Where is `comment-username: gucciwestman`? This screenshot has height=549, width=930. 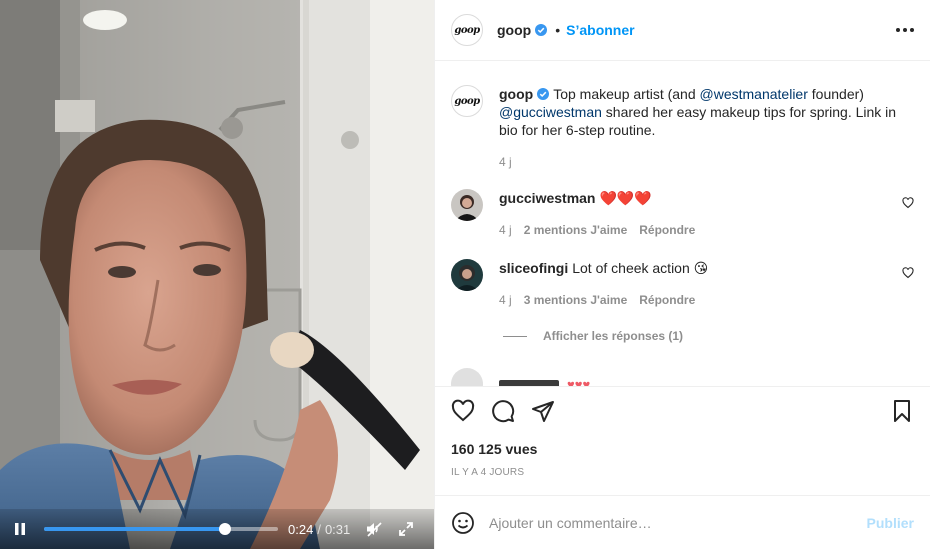 comment-username: gucciwestman is located at coordinates (547, 198).